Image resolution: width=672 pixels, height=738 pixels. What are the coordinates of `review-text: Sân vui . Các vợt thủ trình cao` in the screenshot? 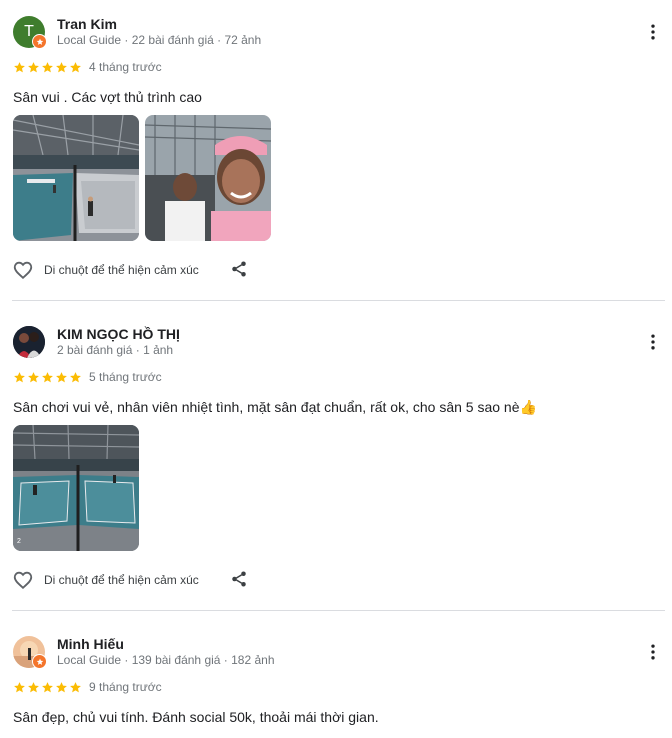 It's located at (107, 97).